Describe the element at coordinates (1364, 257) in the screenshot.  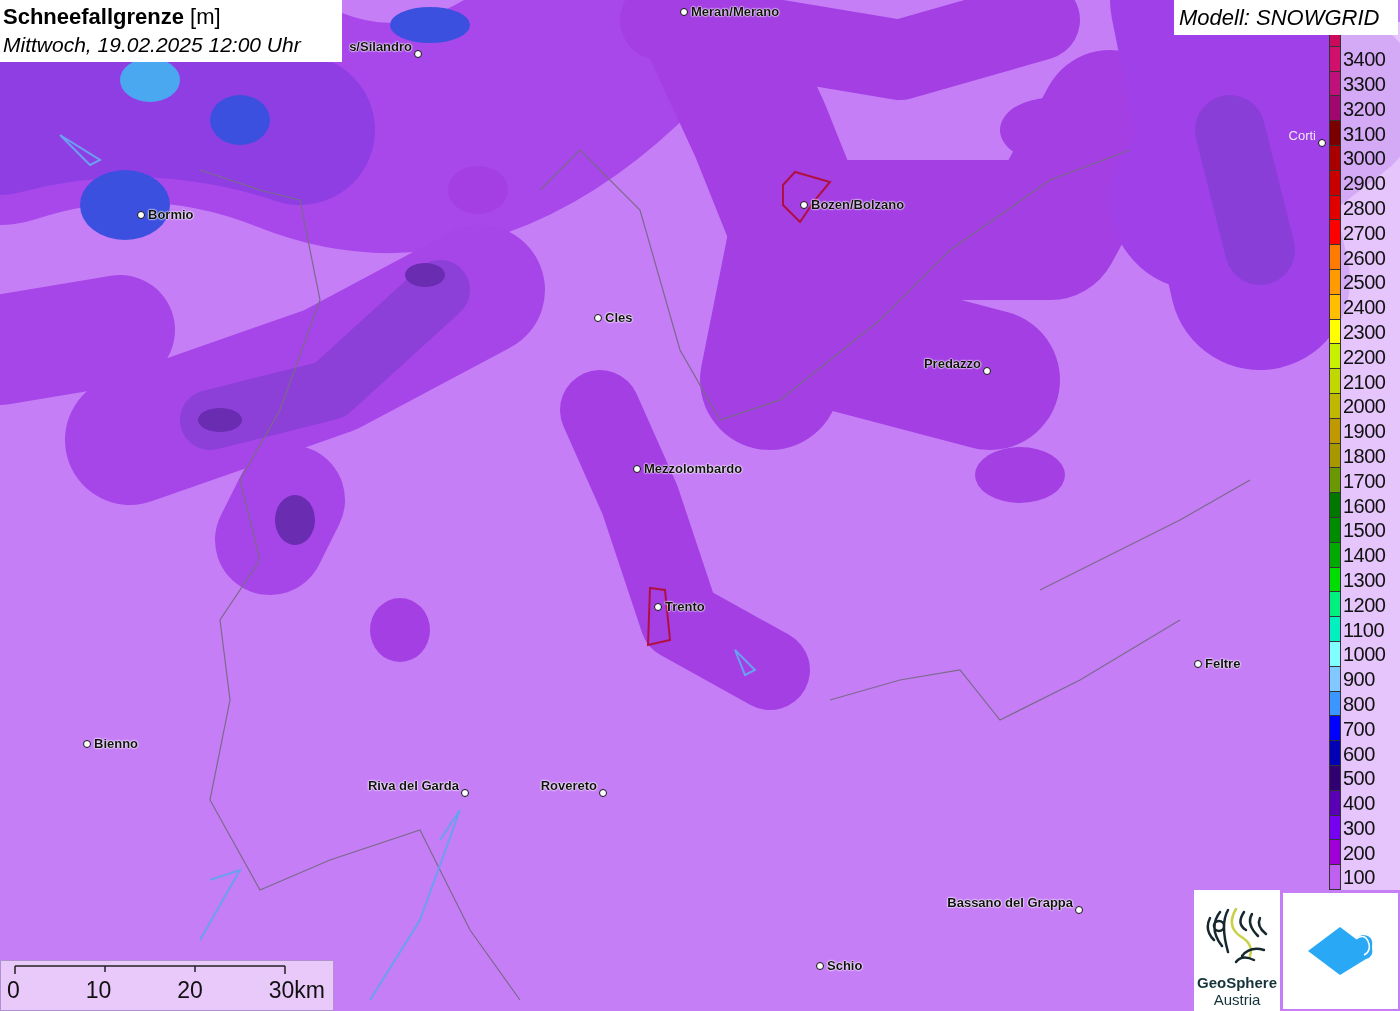
I see `legend-label: 2600` at that location.